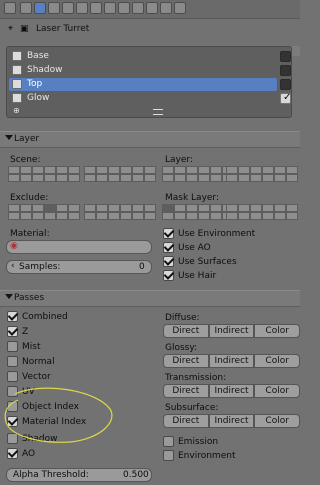 The image size is (320, 485). What do you see at coordinates (169, 275) in the screenshot?
I see `use-hair-checkbox` at bounding box center [169, 275].